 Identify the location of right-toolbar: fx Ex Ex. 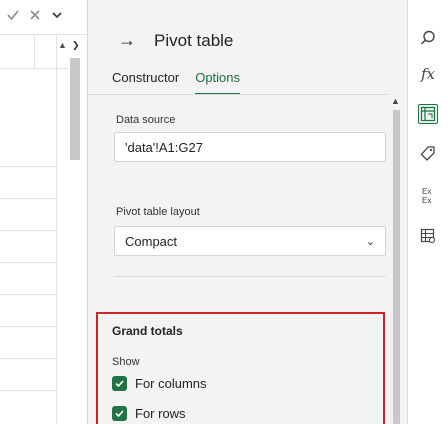
(428, 212).